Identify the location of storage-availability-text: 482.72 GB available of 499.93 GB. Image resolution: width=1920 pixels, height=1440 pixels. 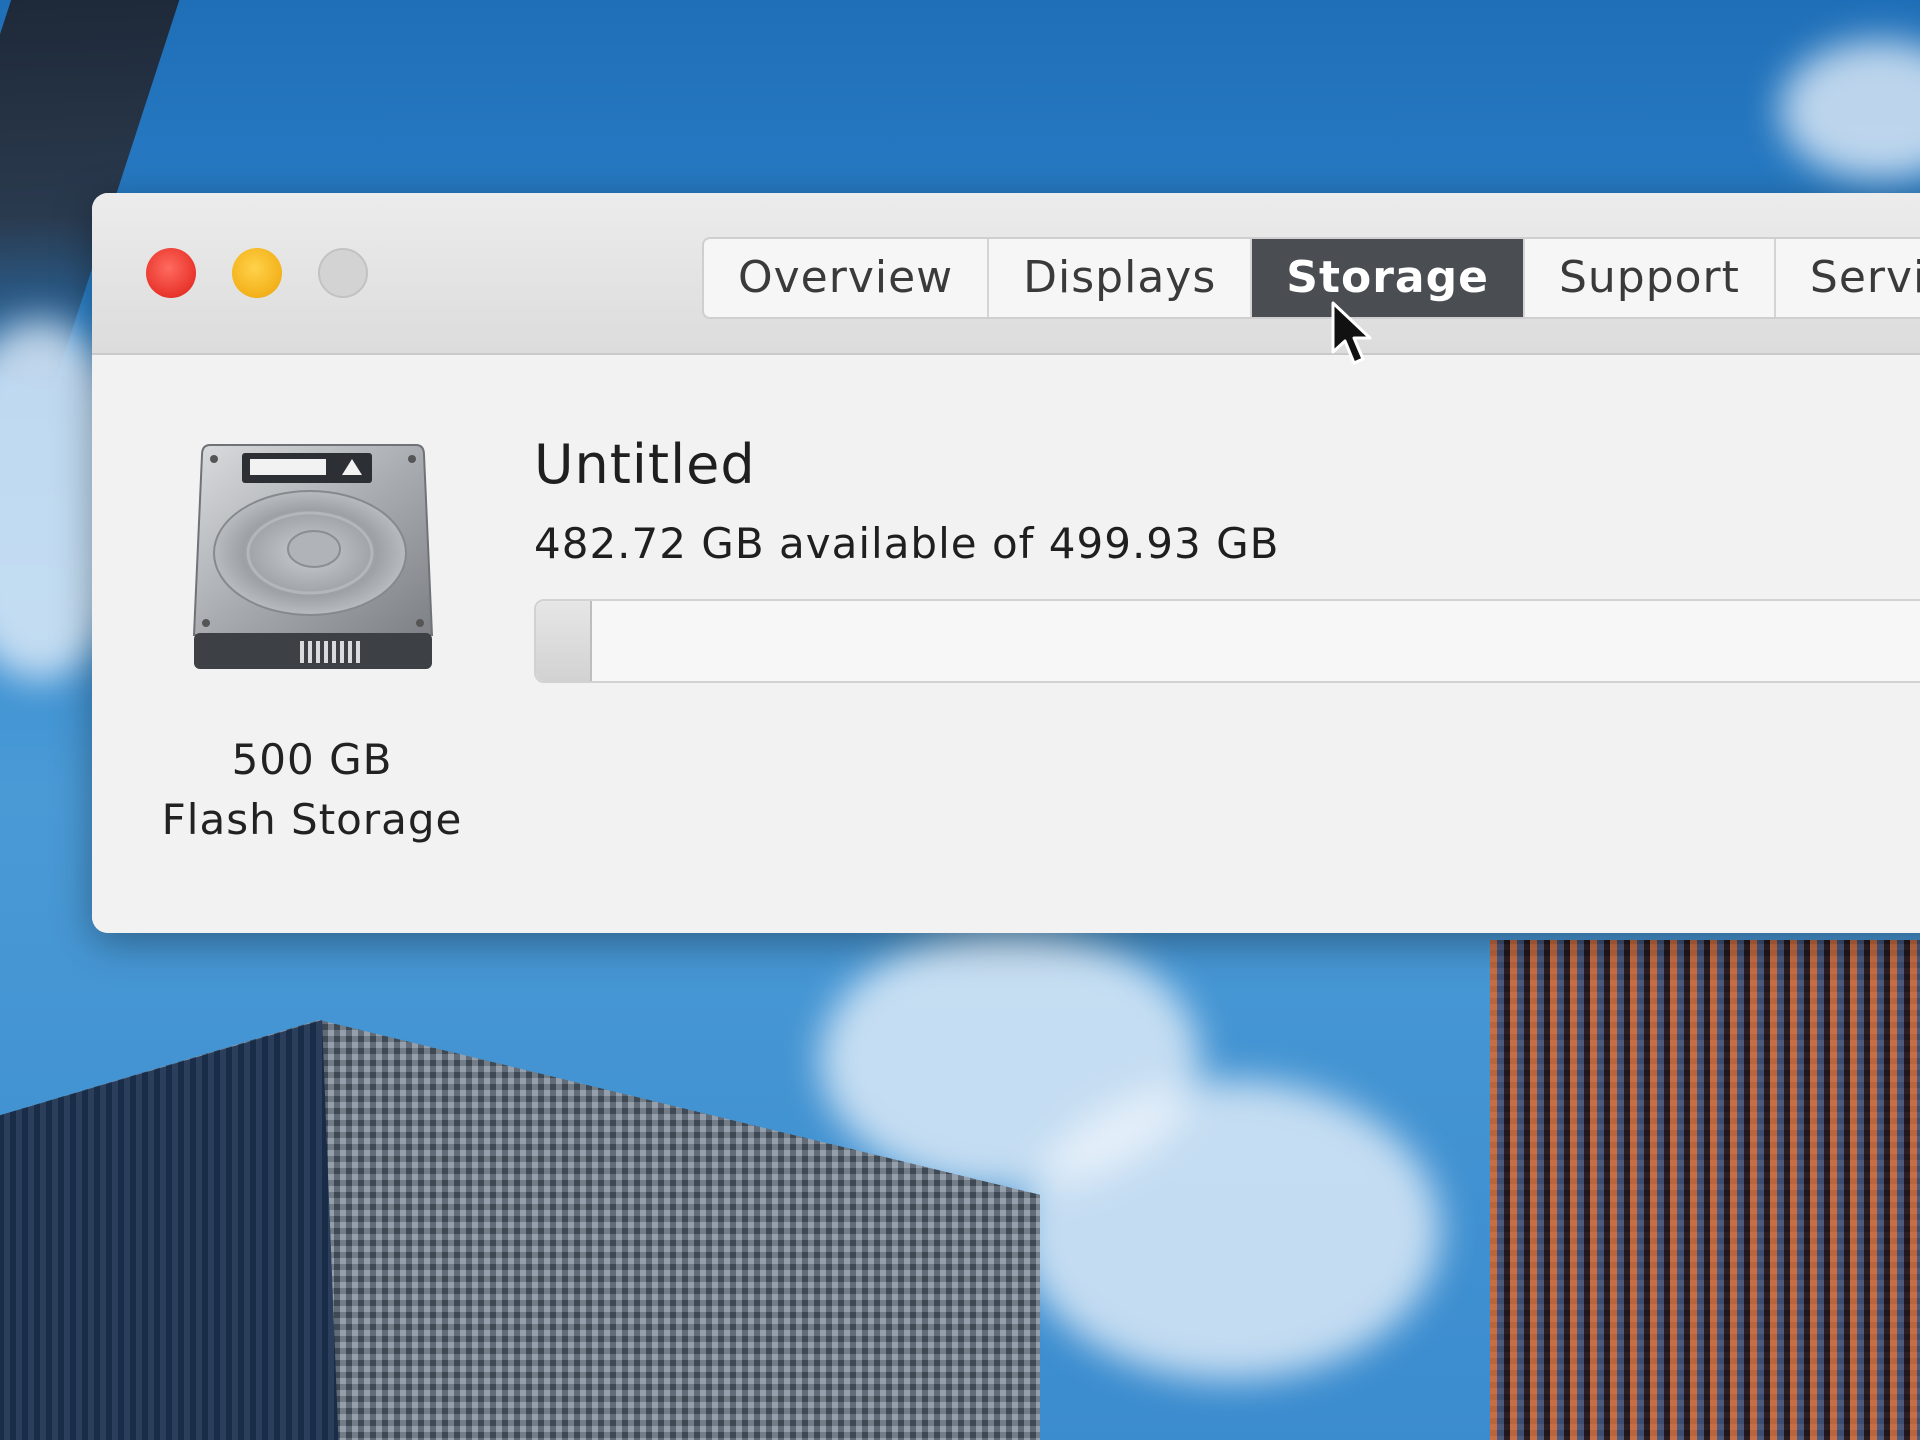
(907, 543).